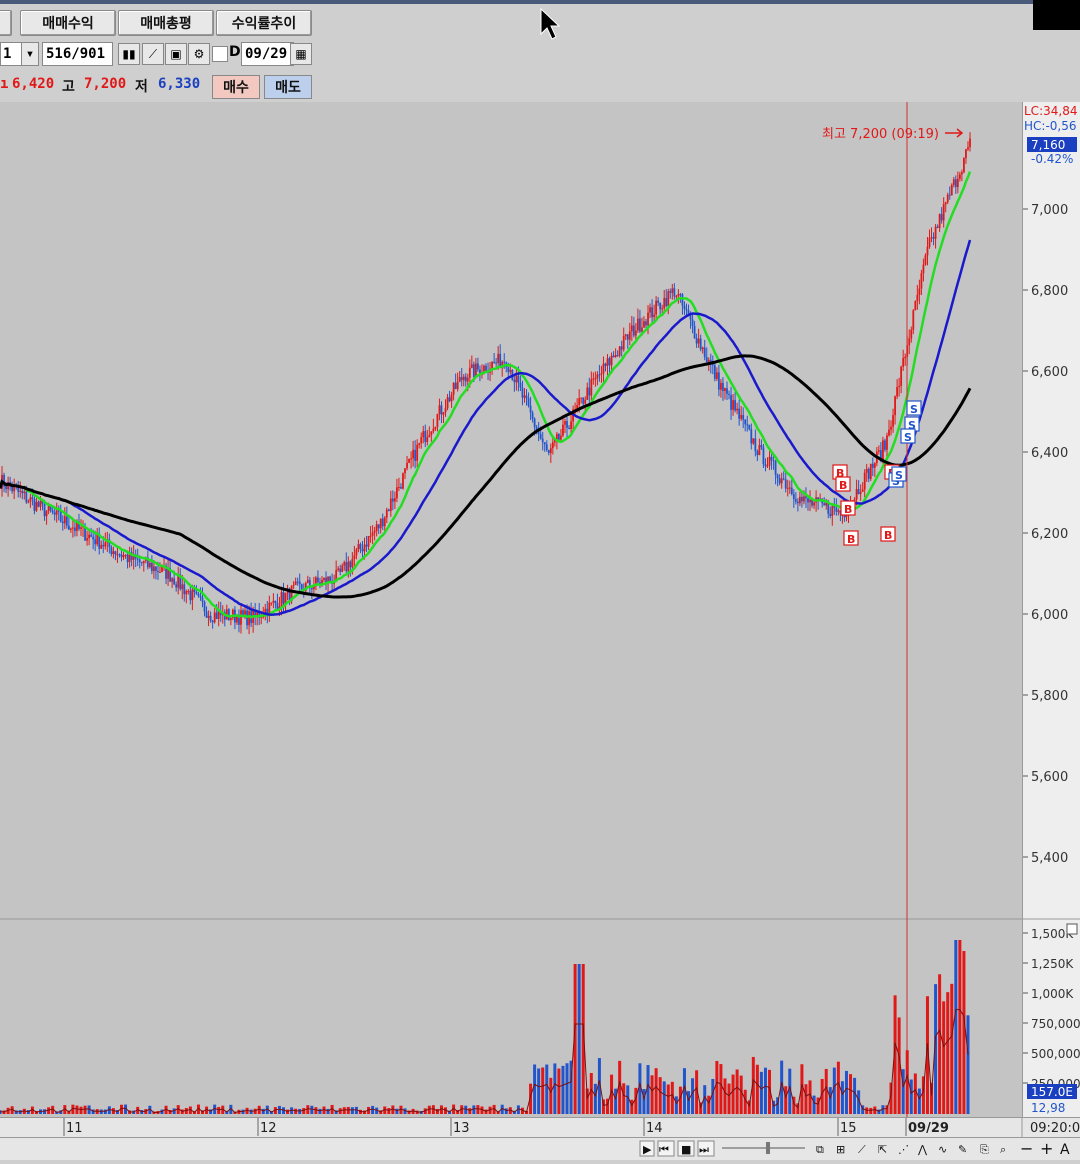  What do you see at coordinates (1003, 1149) in the screenshot?
I see `search-icon: ⌕` at bounding box center [1003, 1149].